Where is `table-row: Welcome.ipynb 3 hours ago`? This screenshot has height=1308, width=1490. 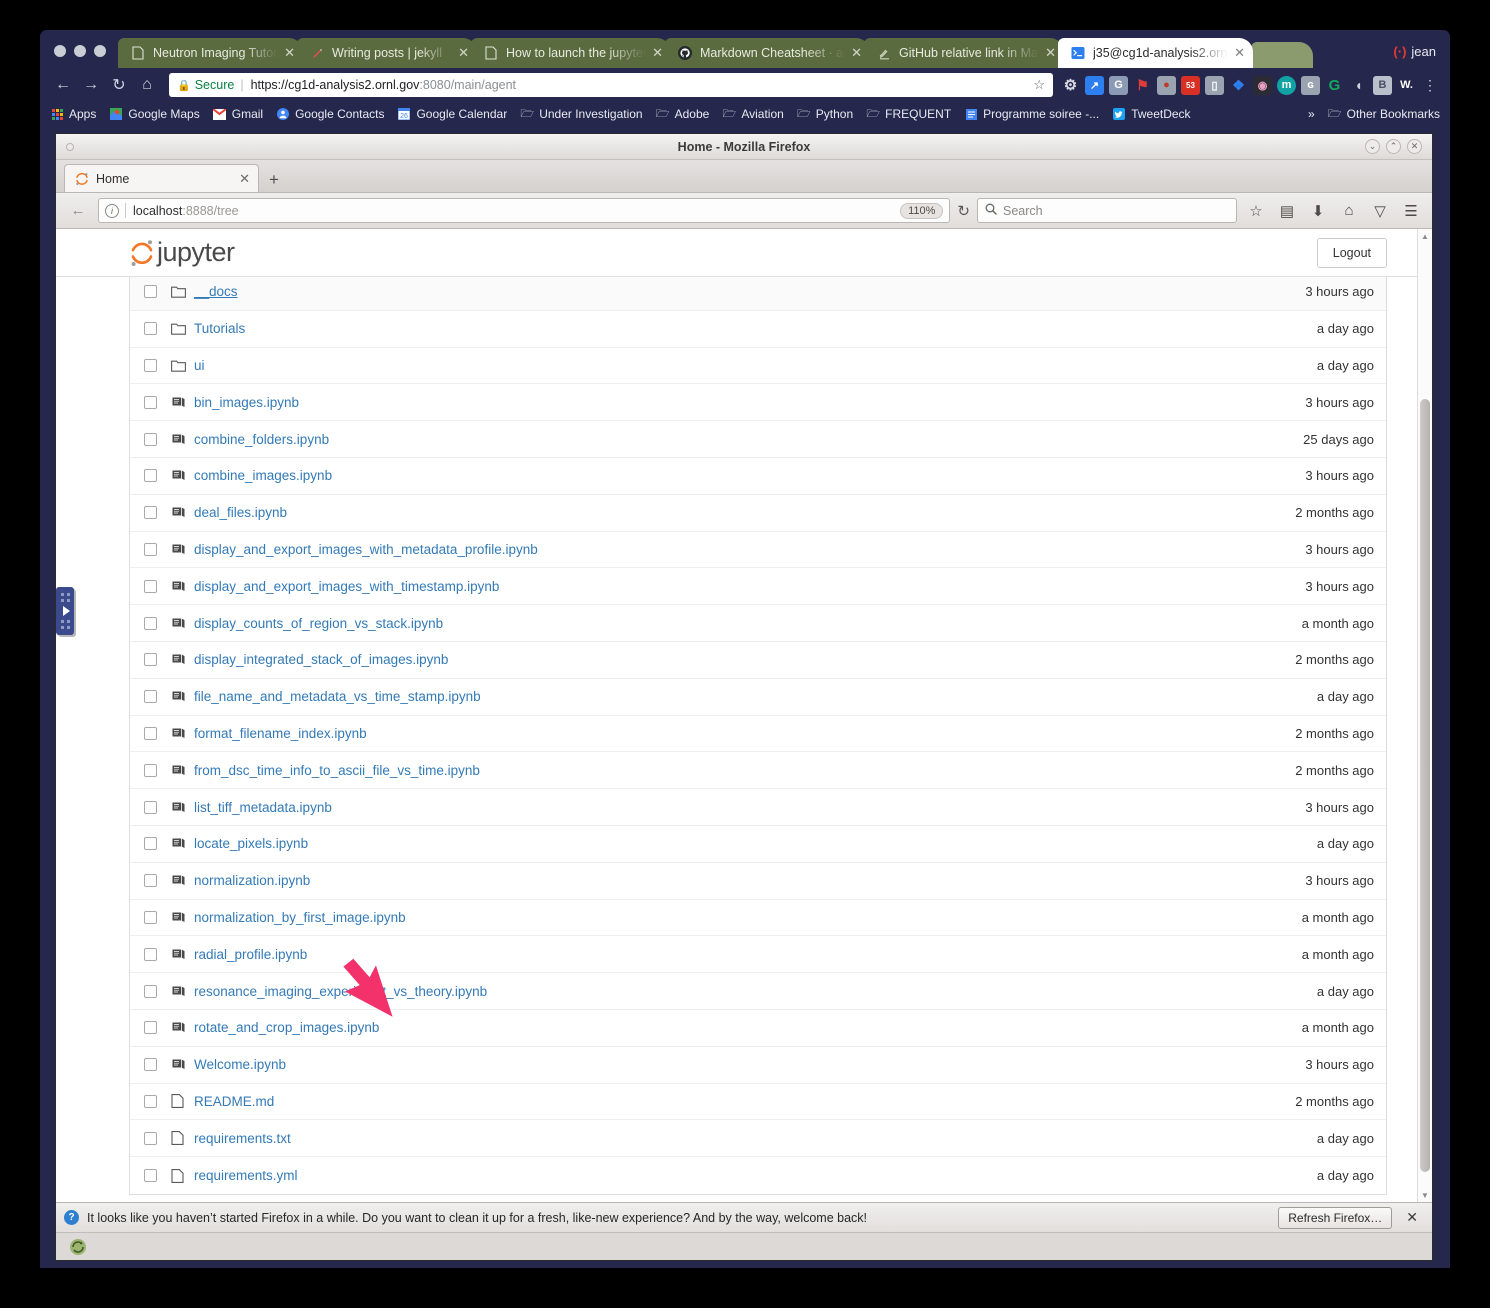 table-row: Welcome.ipynb 3 hours ago is located at coordinates (758, 1065).